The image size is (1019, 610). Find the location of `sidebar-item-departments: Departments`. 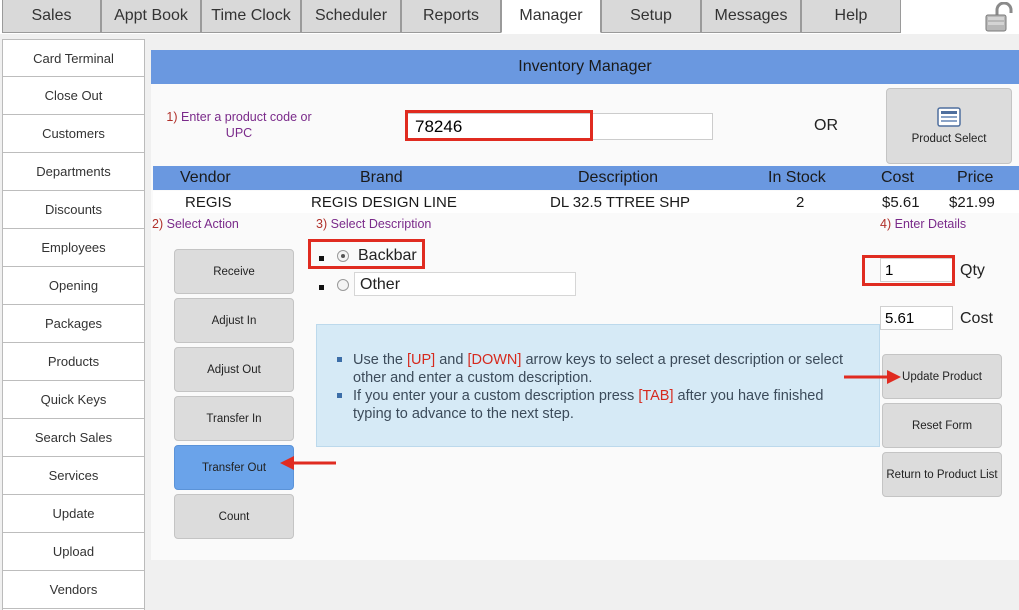

sidebar-item-departments: Departments is located at coordinates (73, 172).